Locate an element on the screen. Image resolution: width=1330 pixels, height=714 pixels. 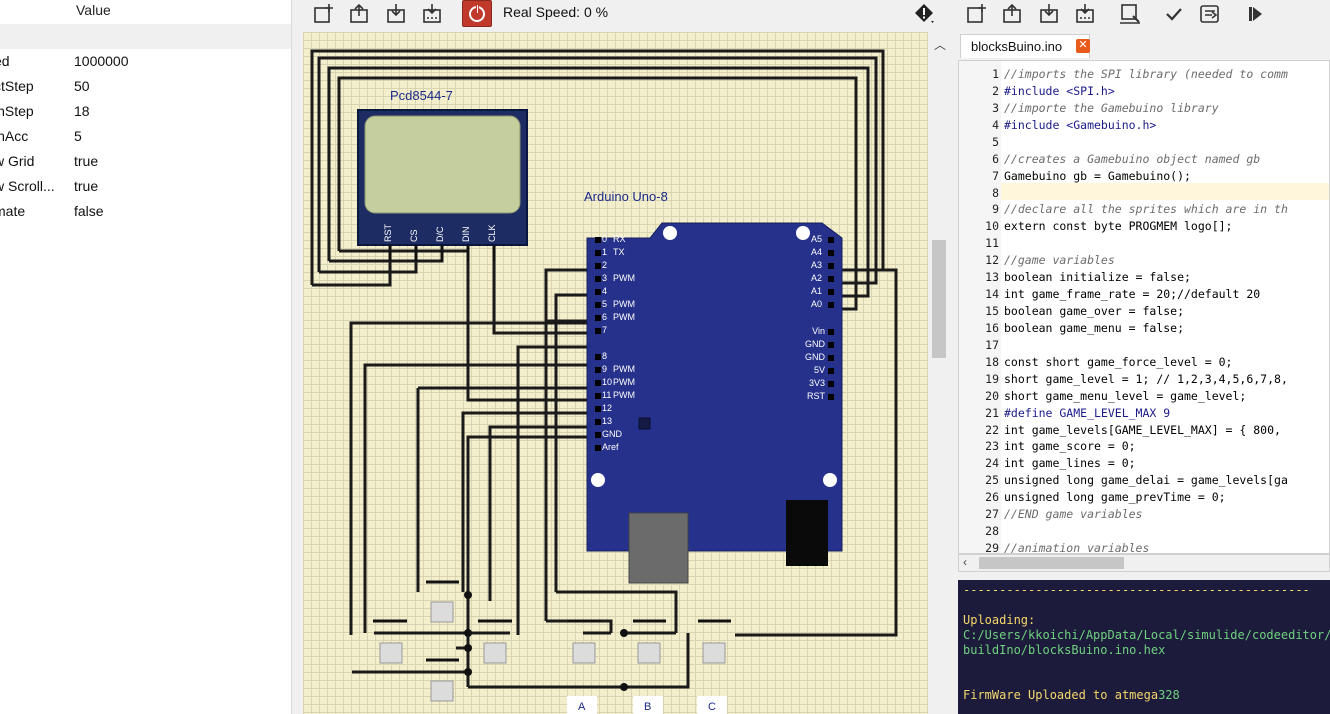
find-icon is located at coordinates (1131, 14).